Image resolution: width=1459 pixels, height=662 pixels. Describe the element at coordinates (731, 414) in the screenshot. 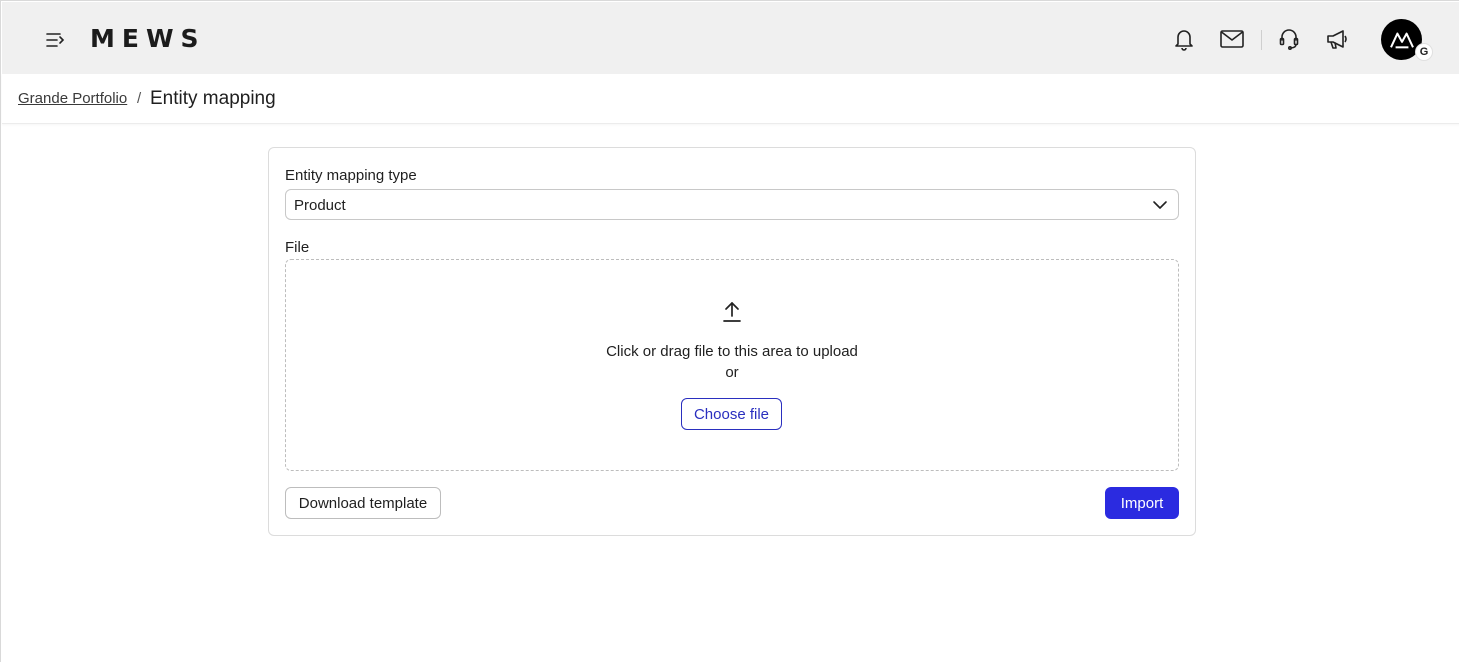

I see `choose-file-button: Choose file` at that location.